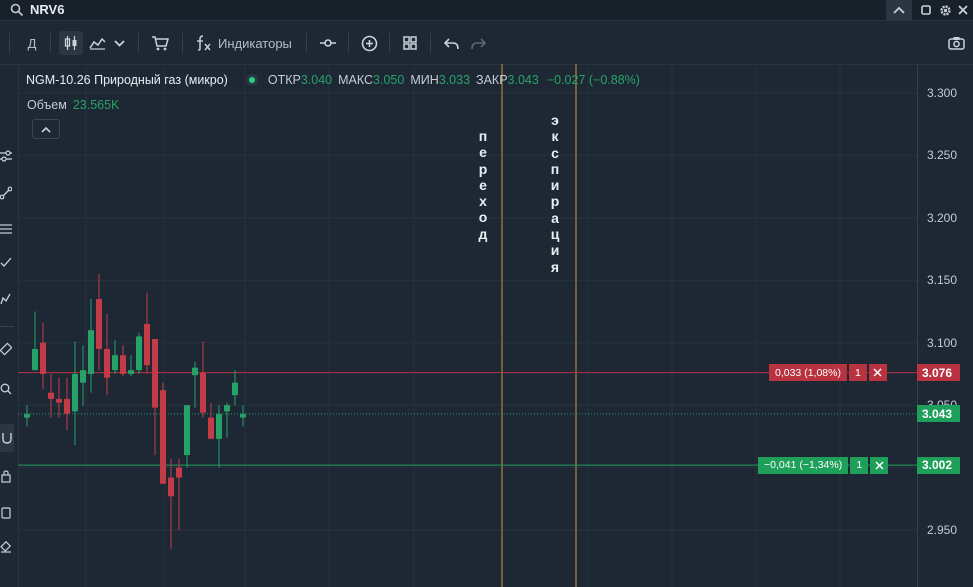  Describe the element at coordinates (945, 325) in the screenshot. I see `price-axis: 3.3003.2503.2003.1503.1003.0503.0002.950` at that location.